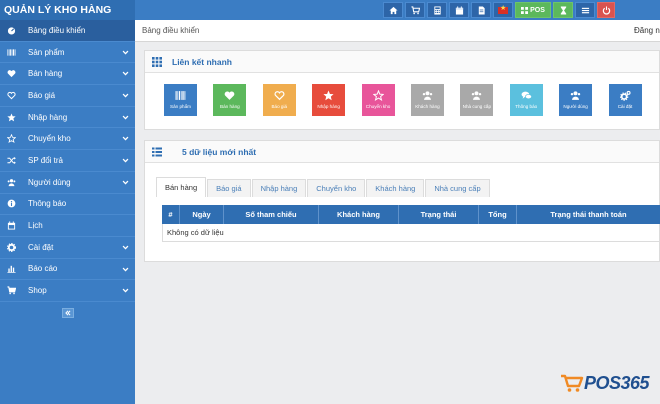 This screenshot has height=404, width=660. Describe the element at coordinates (67, 291) in the screenshot. I see `sidebar-item-shop: Shop` at that location.